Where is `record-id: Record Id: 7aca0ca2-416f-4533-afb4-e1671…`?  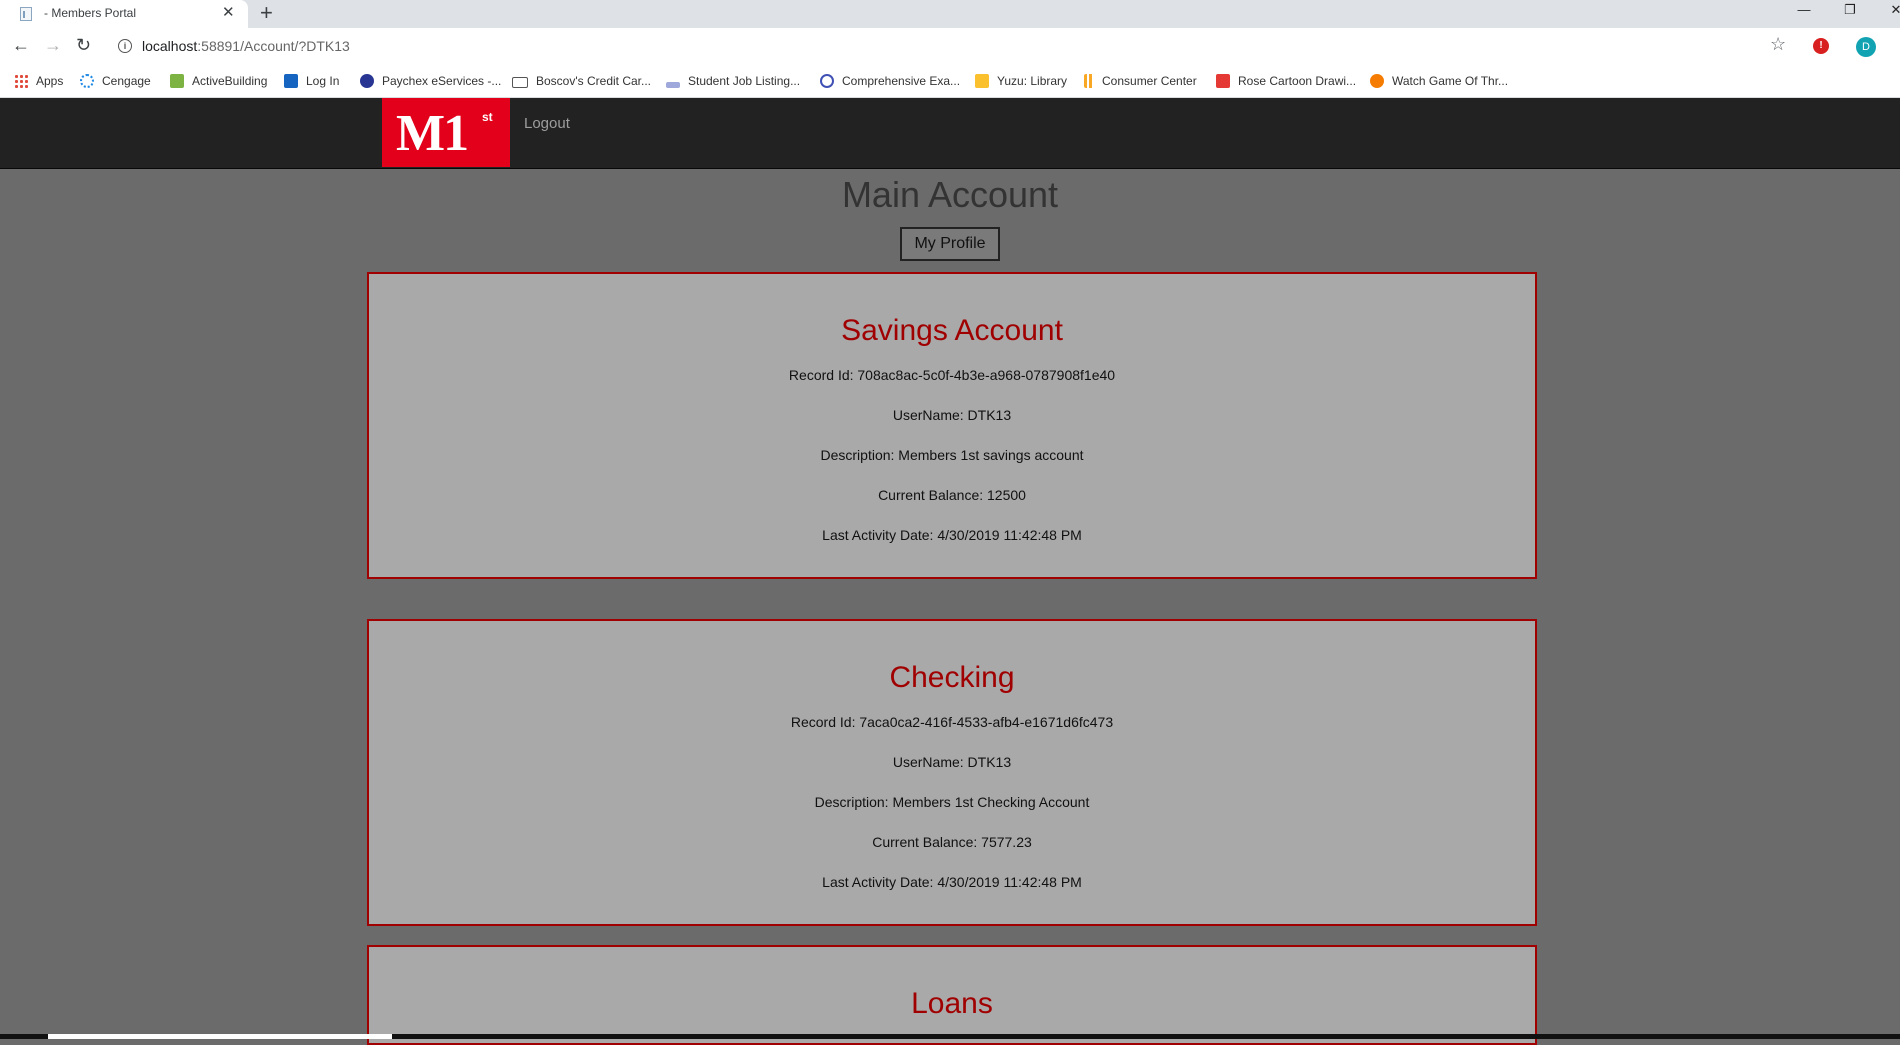
record-id: Record Id: 7aca0ca2-416f-4533-afb4-e1671… is located at coordinates (952, 722).